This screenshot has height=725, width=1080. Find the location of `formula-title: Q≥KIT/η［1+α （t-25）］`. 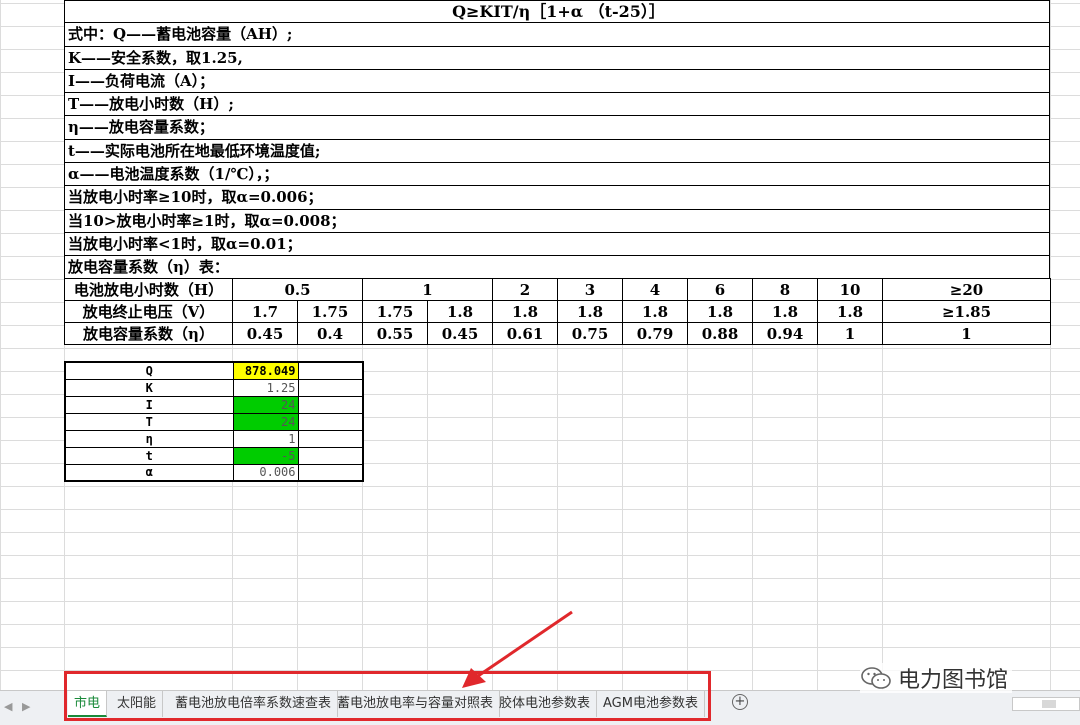

formula-title: Q≥KIT/η［1+α （t-25）］ is located at coordinates (557, 12).